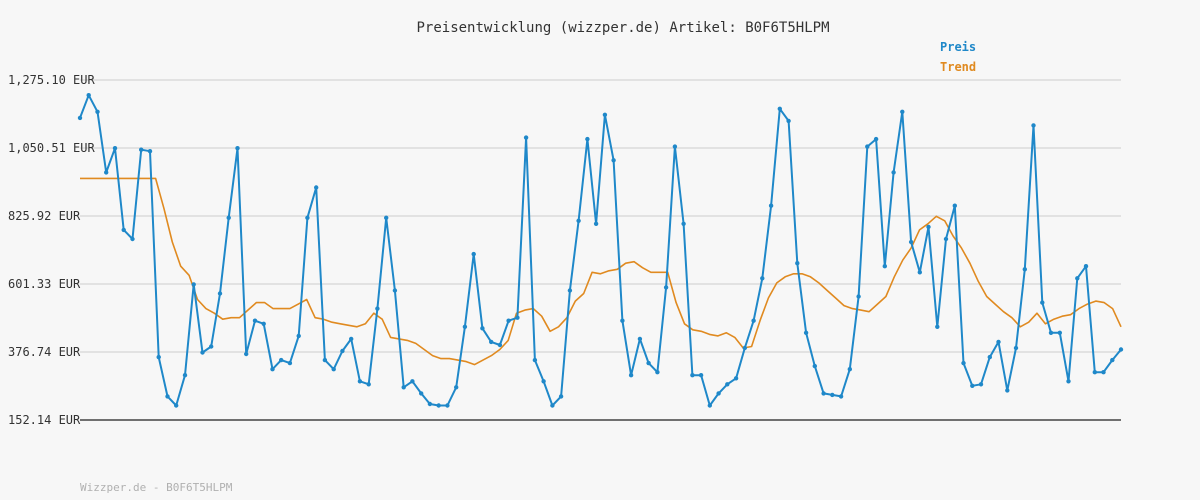 The image size is (1200, 500). What do you see at coordinates (44, 352) in the screenshot?
I see `y-tick-label: 376.74 EUR` at bounding box center [44, 352].